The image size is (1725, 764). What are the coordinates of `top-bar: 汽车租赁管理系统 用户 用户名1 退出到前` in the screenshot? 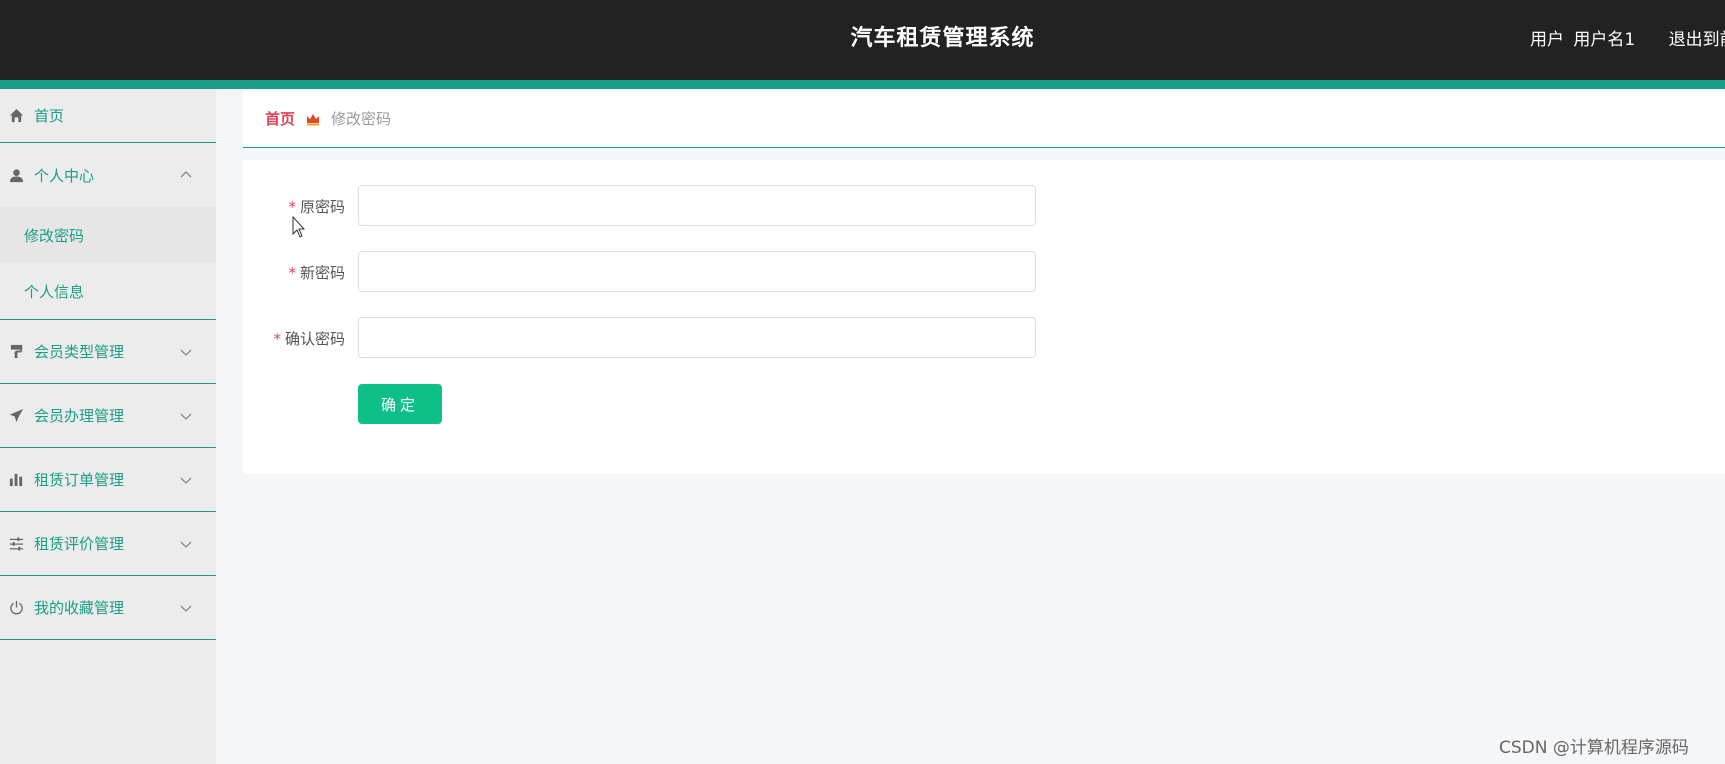 It's located at (862, 40).